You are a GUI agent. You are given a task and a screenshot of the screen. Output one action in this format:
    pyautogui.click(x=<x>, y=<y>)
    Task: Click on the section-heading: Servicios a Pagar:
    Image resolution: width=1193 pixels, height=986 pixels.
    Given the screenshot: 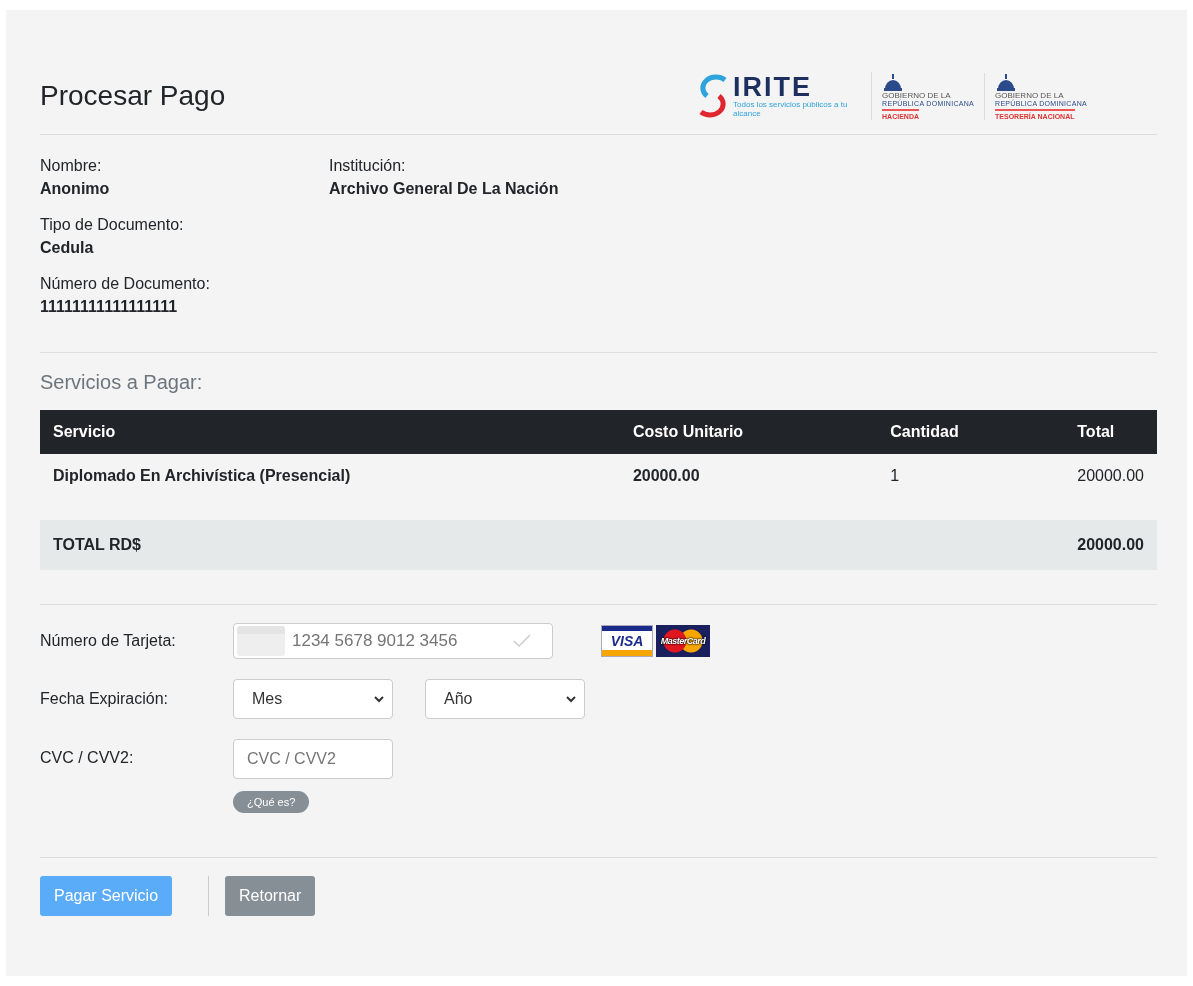 What is the action you would take?
    pyautogui.click(x=122, y=382)
    